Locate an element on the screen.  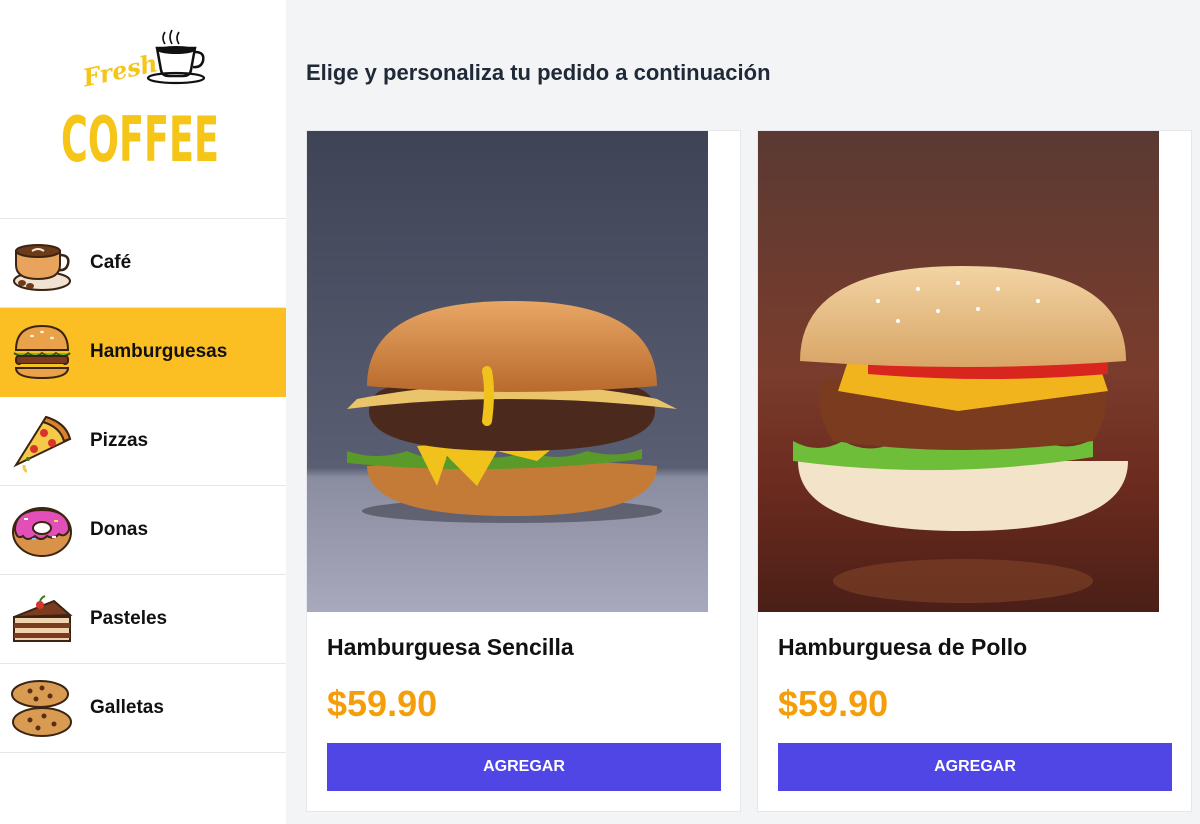
product-name: Hamburguesa Sencilla is located at coordinates (450, 647).